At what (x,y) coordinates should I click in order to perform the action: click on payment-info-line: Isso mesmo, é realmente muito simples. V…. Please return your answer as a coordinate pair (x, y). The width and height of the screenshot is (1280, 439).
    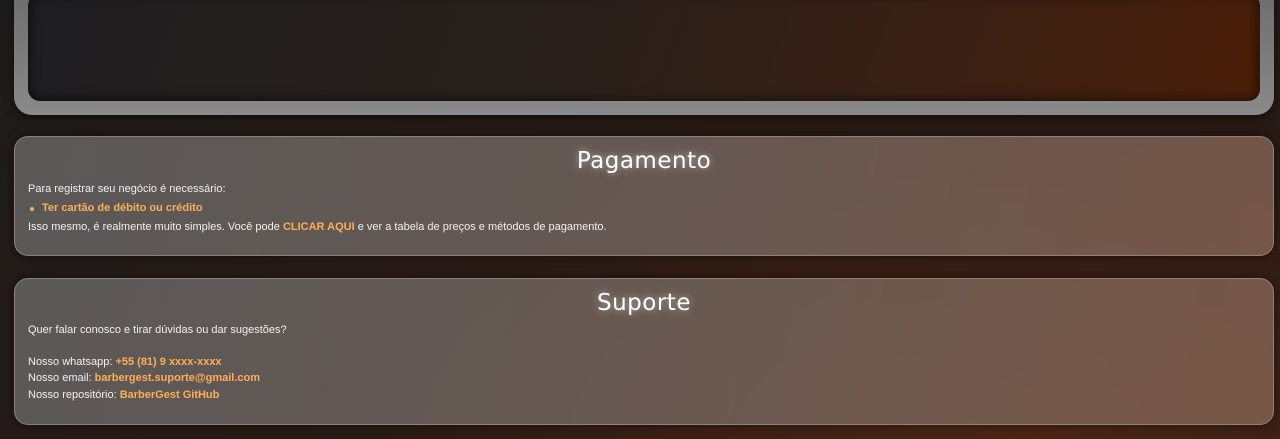
    Looking at the image, I should click on (644, 227).